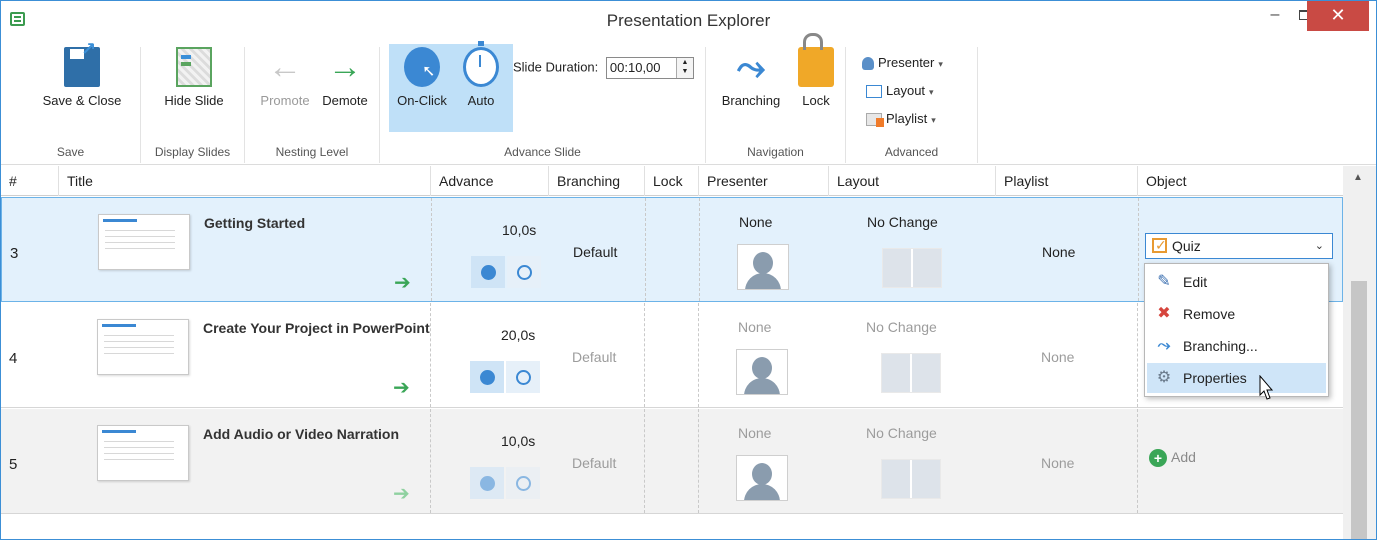  Describe the element at coordinates (312, 152) in the screenshot. I see `group-label-nesting-level: Nesting Level` at that location.